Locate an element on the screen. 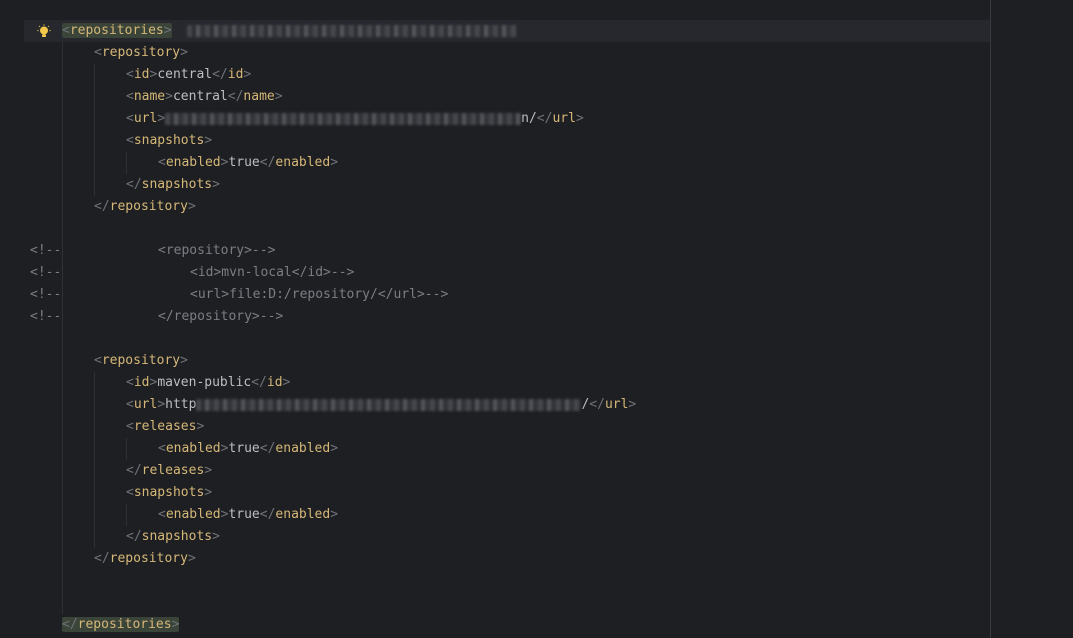 This screenshot has height=638, width=1073. xml-close-tag: </releases> is located at coordinates (169, 470).